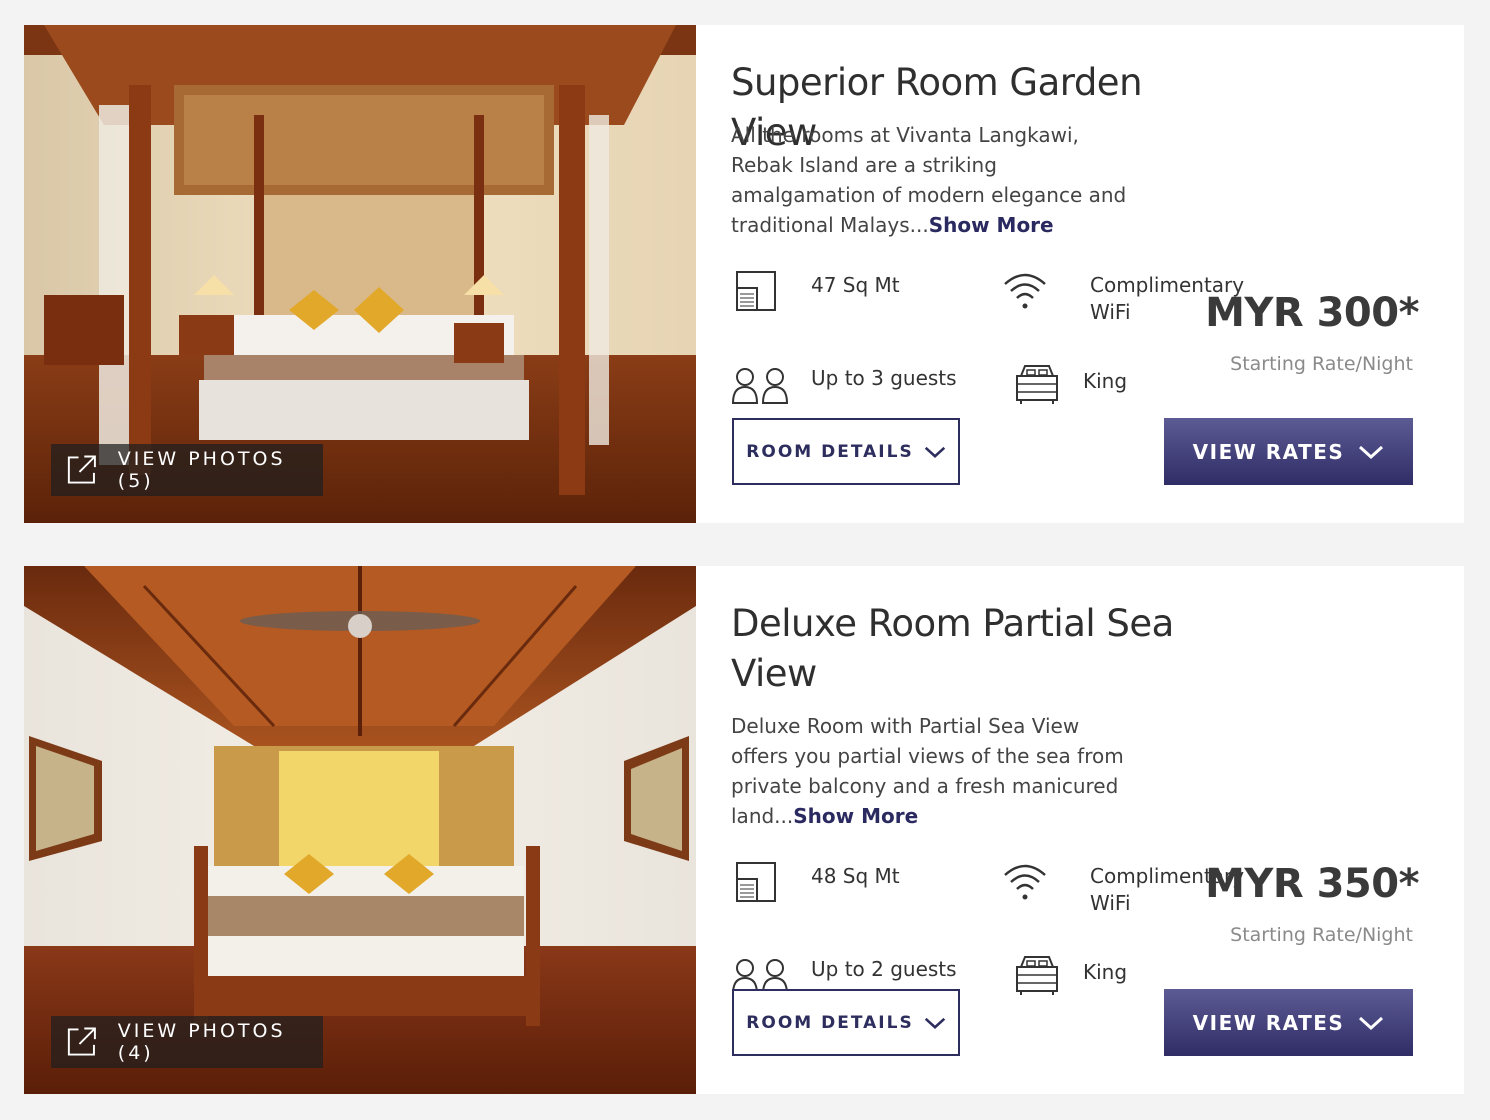 The height and width of the screenshot is (1120, 1490). I want to click on area-text: 47 Sq Mt, so click(855, 285).